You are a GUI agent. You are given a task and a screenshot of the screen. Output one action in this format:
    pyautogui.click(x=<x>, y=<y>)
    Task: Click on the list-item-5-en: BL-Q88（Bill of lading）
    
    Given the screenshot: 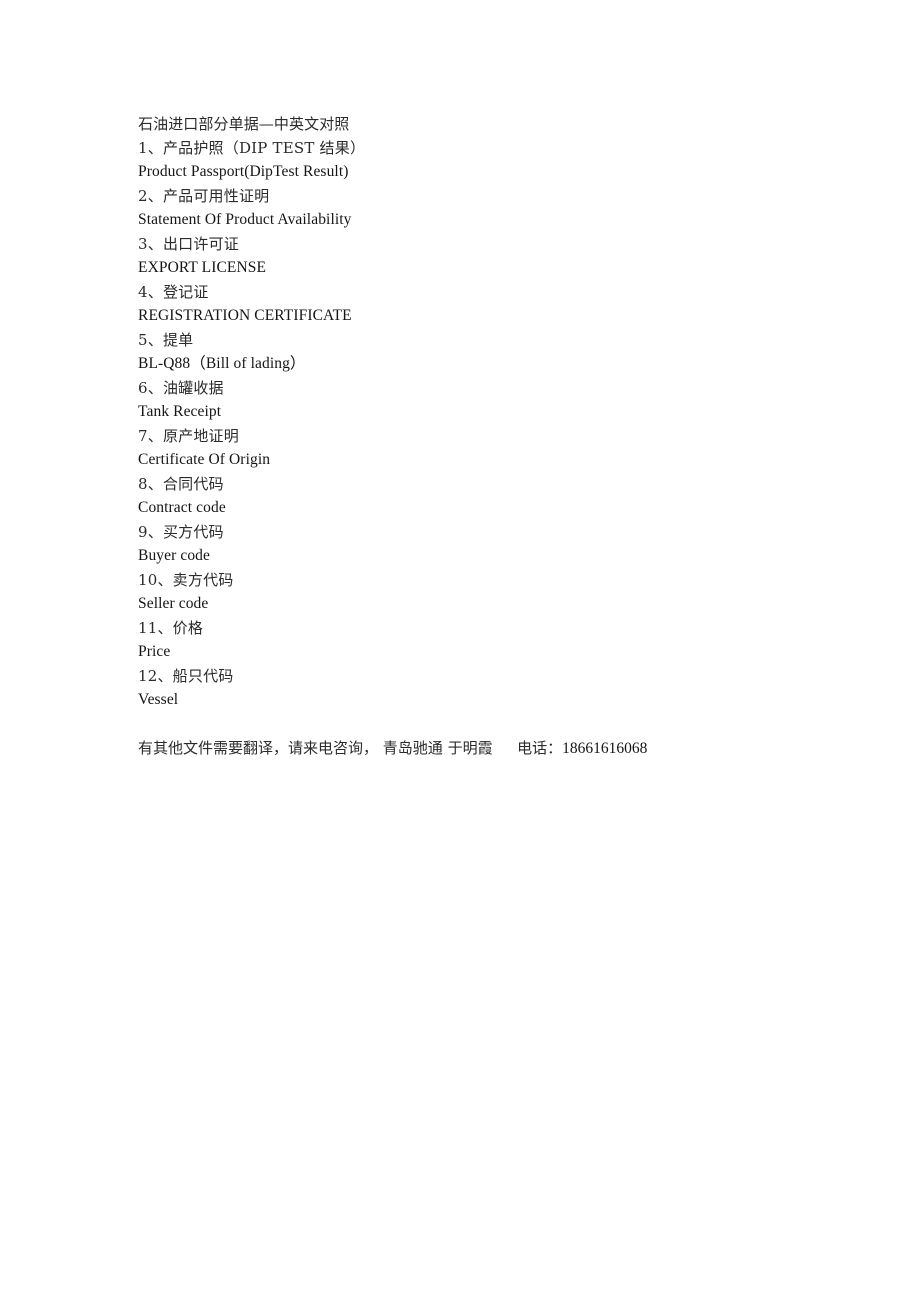 What is the action you would take?
    pyautogui.click(x=222, y=363)
    